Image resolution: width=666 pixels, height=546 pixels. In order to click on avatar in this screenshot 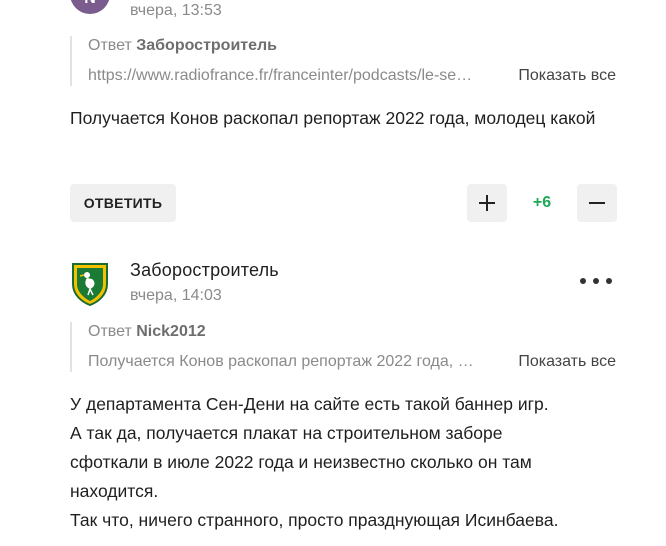, I will do `click(90, 283)`.